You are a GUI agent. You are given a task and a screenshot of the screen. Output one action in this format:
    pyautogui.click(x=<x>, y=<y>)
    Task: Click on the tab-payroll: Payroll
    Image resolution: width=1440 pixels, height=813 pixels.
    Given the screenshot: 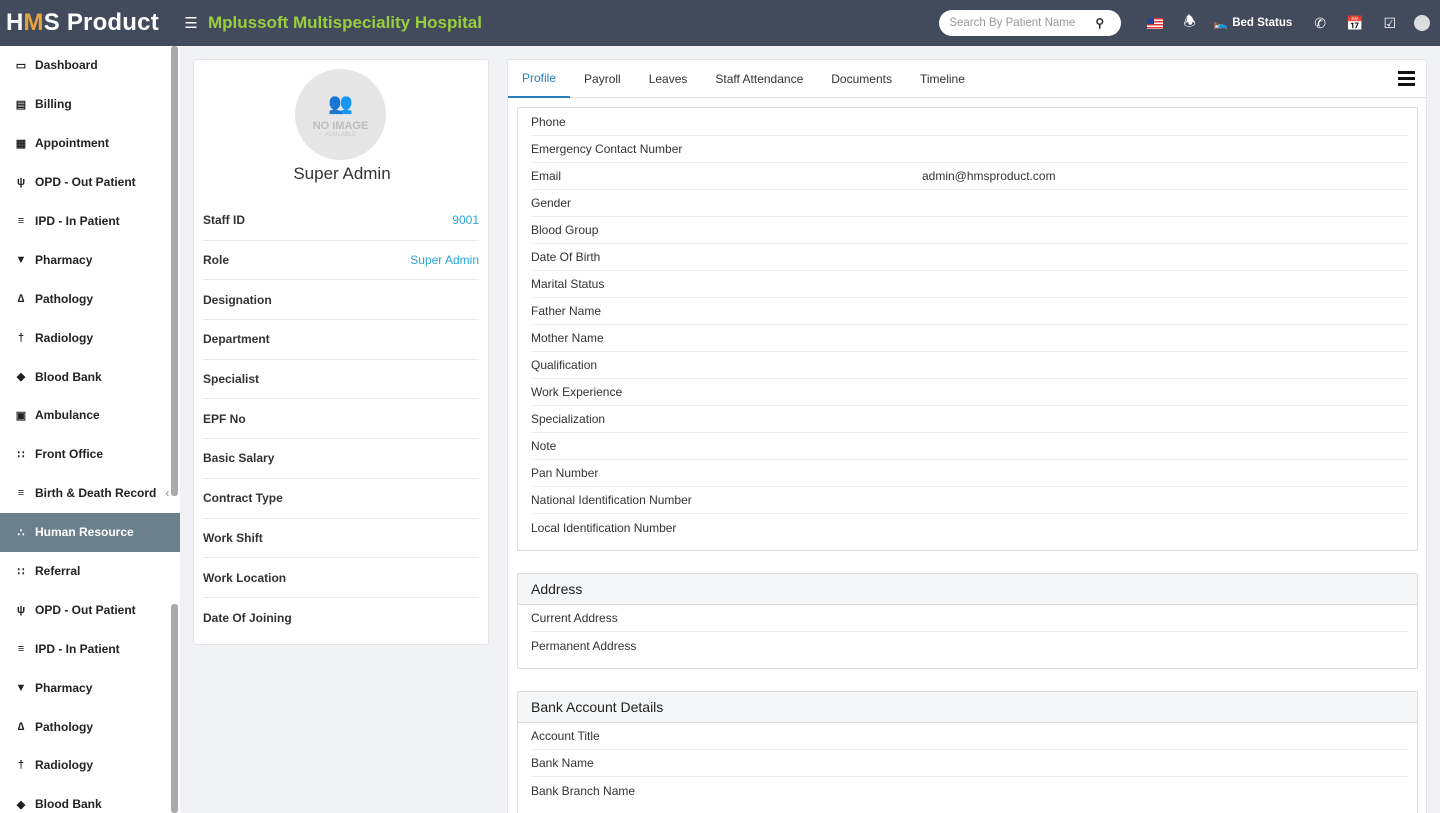 What is the action you would take?
    pyautogui.click(x=602, y=79)
    